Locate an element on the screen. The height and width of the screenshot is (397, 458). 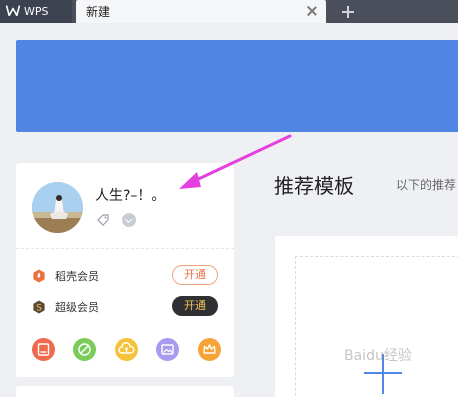
tab-new: 新建 is located at coordinates (201, 11).